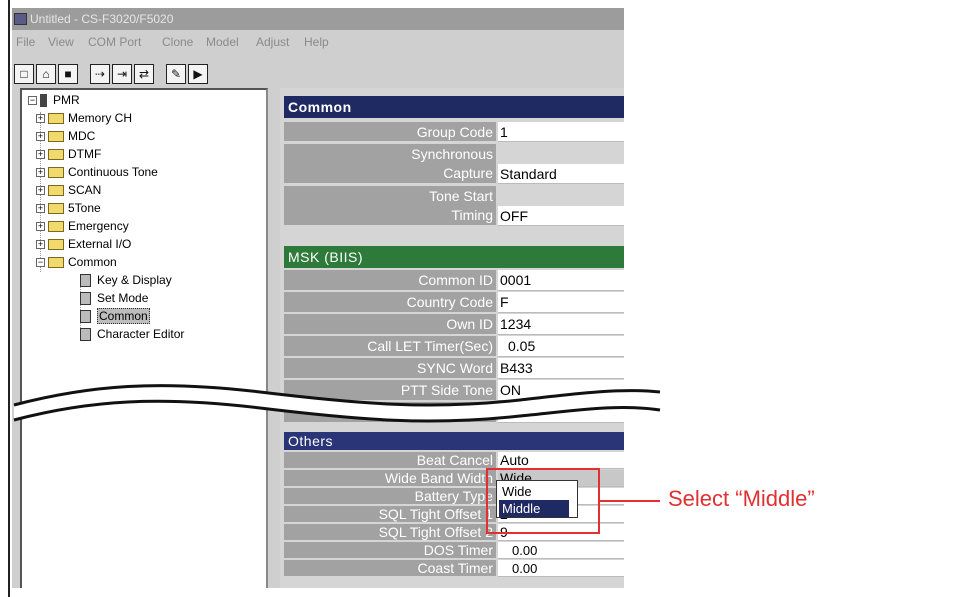  I want to click on row-beat-cancel: Beat Cancel Auto, so click(454, 460).